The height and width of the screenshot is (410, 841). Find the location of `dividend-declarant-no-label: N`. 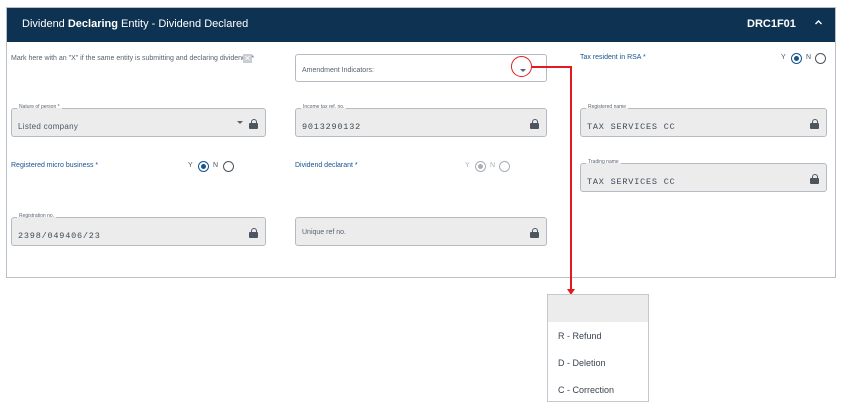

dividend-declarant-no-label: N is located at coordinates (493, 165).